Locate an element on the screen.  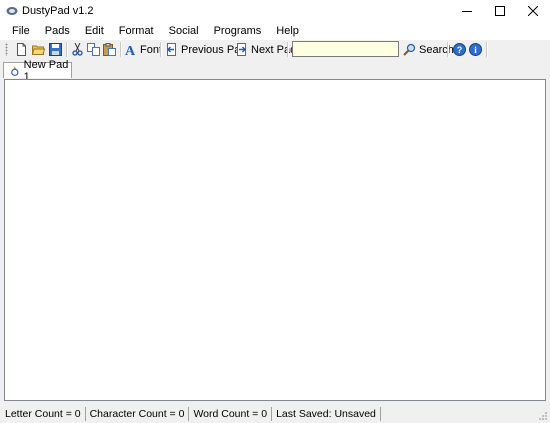
menu-format: Format is located at coordinates (136, 31).